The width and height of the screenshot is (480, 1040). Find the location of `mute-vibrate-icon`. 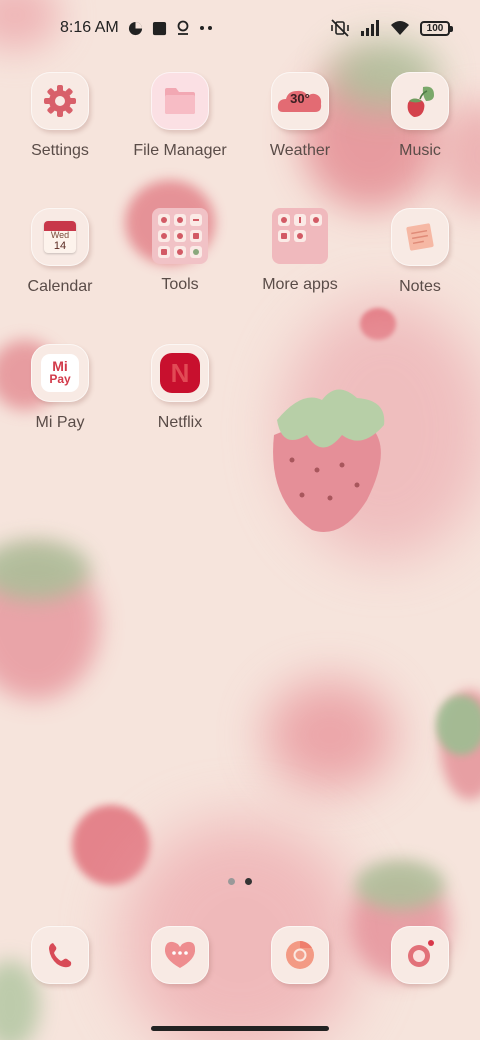

mute-vibrate-icon is located at coordinates (340, 28).